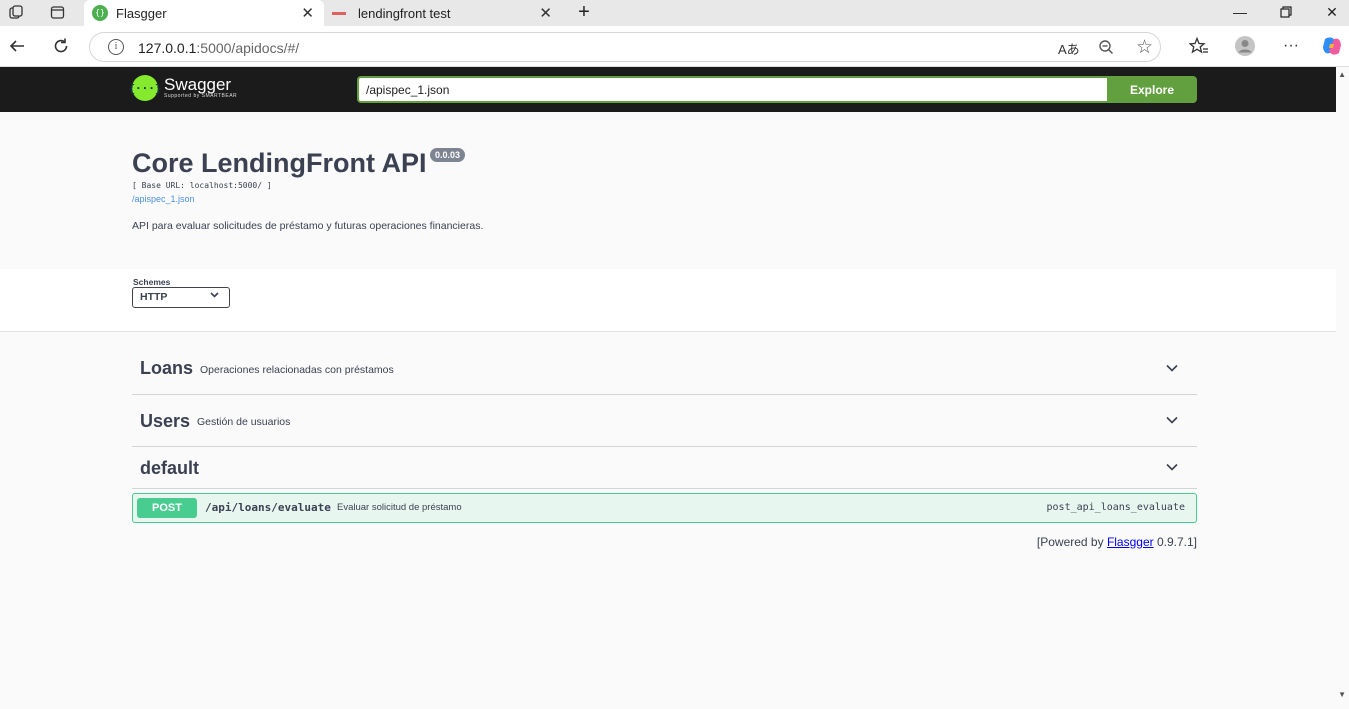 This screenshot has width=1349, height=709. Describe the element at coordinates (57, 12) in the screenshot. I see `tab-actions-icon` at that location.